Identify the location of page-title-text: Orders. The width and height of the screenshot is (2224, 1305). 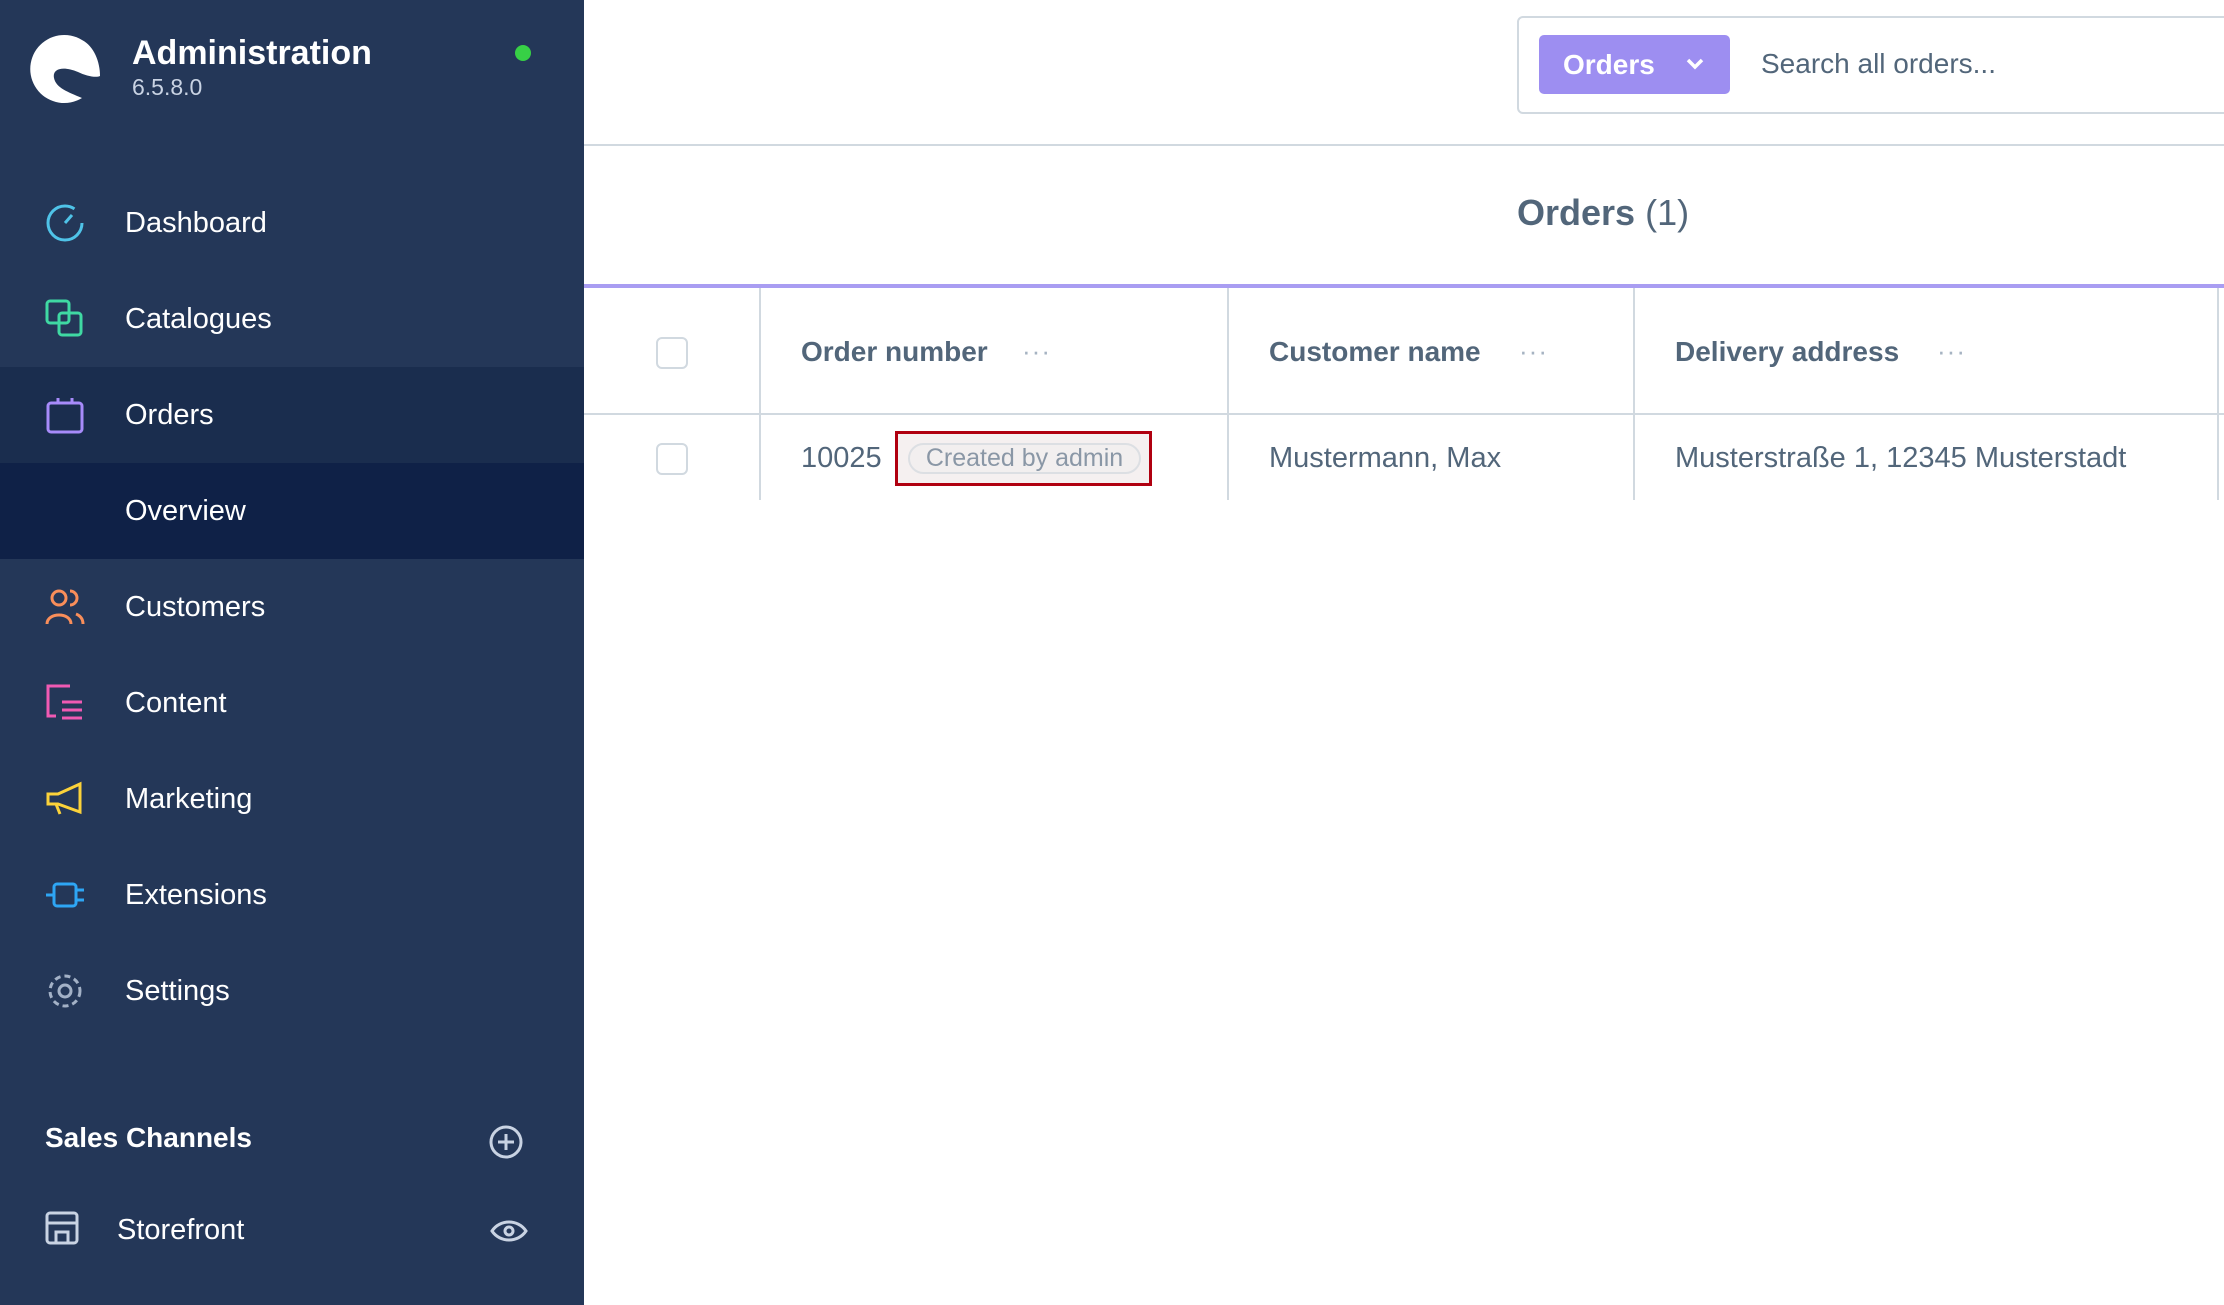
(1576, 212).